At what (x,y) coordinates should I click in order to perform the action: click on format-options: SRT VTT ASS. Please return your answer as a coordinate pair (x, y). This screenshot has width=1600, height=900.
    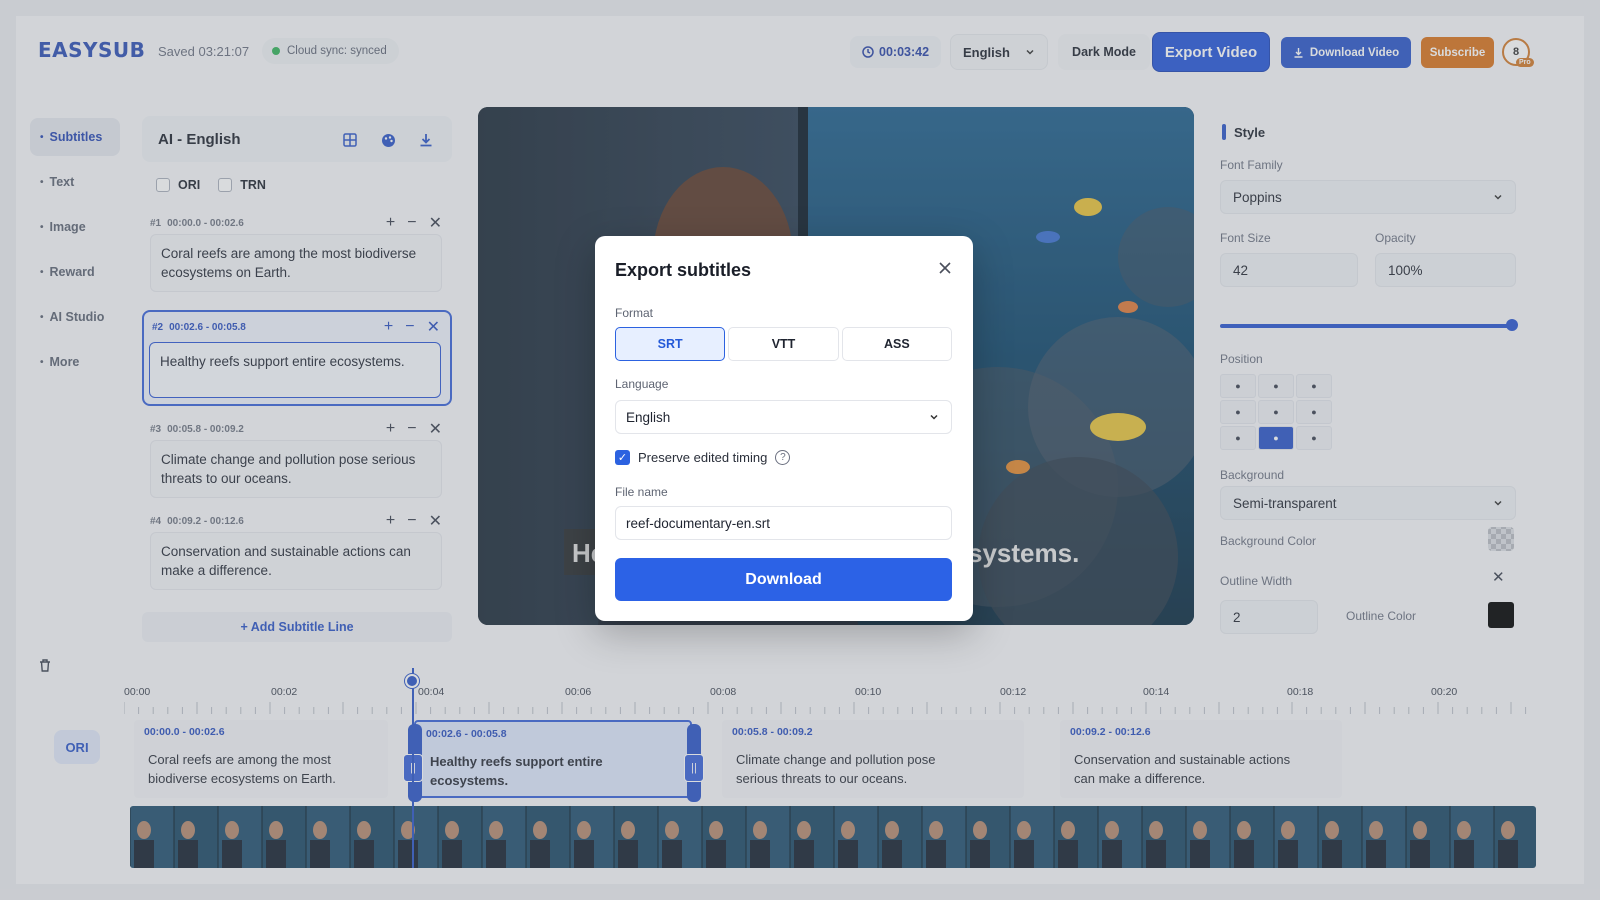
    Looking at the image, I should click on (783, 344).